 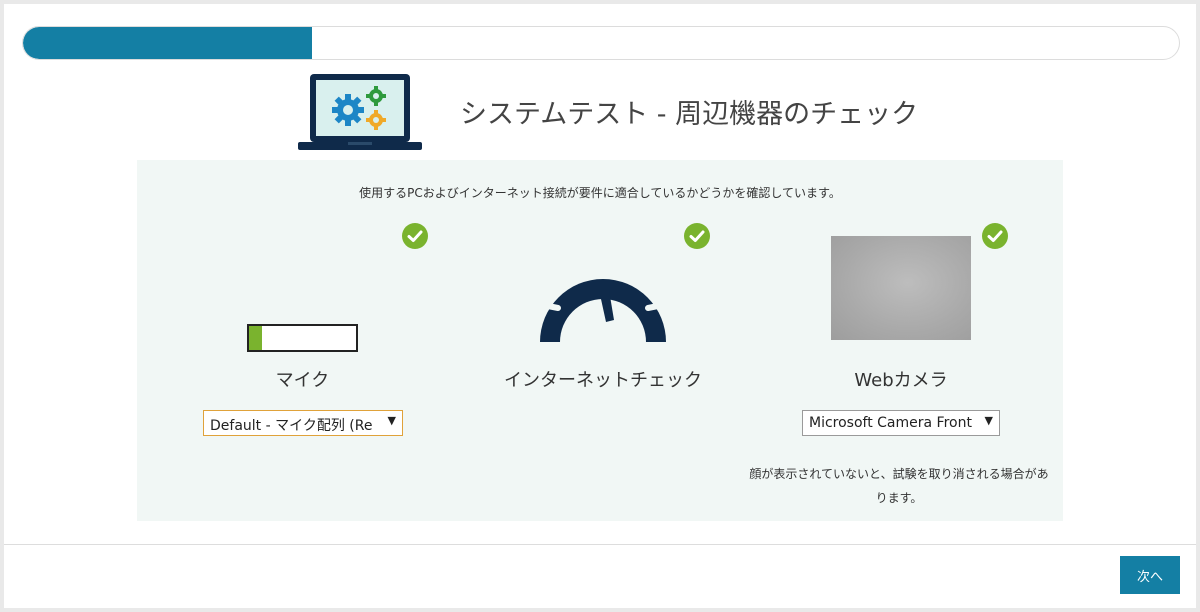 I want to click on footer-divider, so click(x=600, y=544).